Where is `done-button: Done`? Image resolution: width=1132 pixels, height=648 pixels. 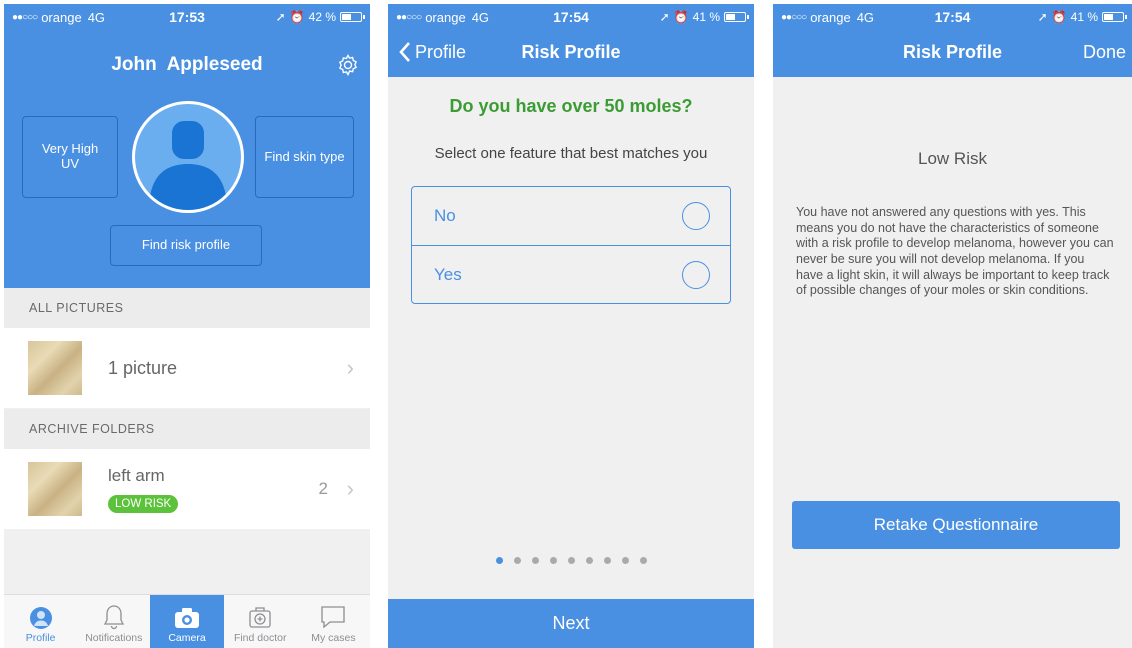 done-button: Done is located at coordinates (1104, 52).